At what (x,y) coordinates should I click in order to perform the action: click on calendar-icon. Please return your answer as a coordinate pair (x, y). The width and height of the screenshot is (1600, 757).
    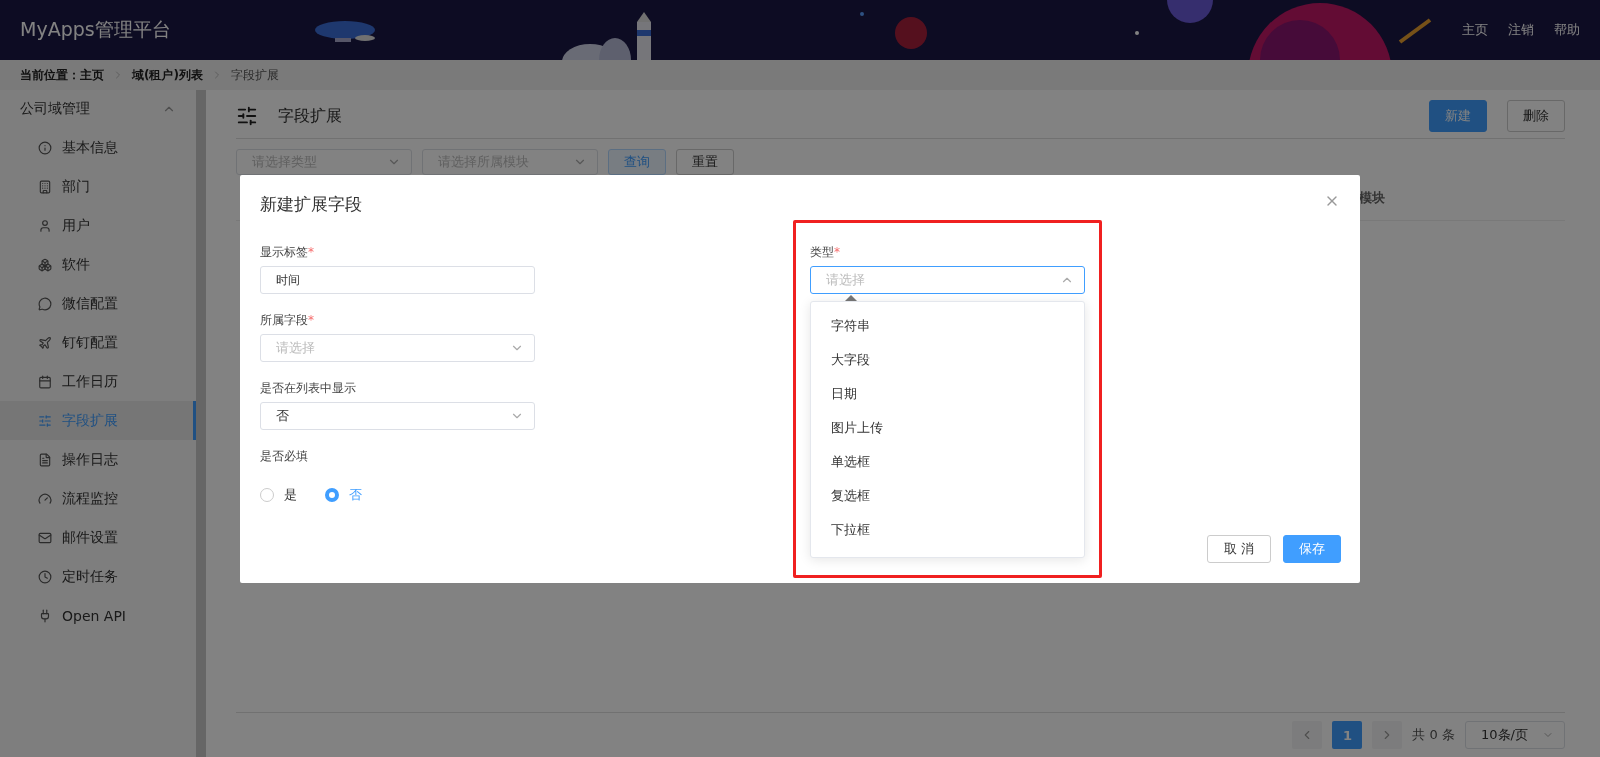
    Looking at the image, I should click on (45, 381).